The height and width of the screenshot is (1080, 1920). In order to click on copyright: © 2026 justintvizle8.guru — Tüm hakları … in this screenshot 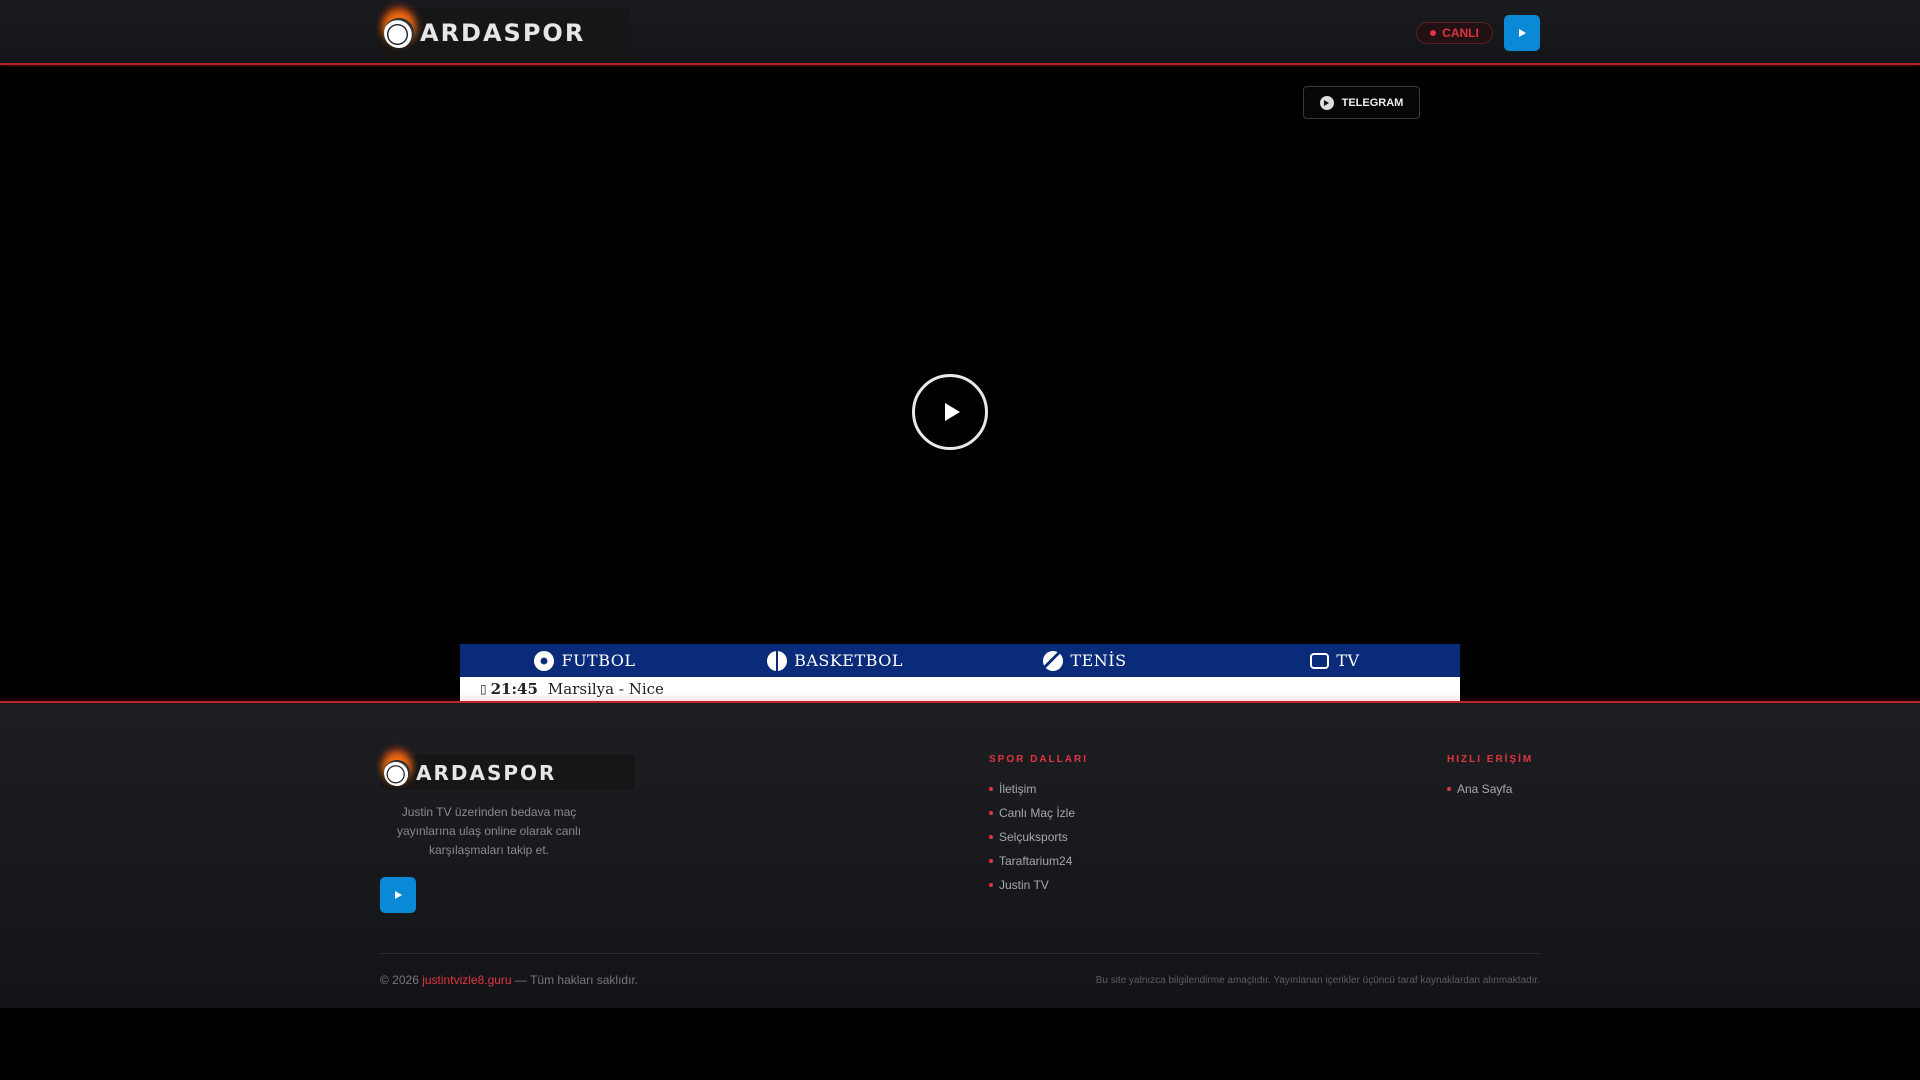, I will do `click(509, 980)`.